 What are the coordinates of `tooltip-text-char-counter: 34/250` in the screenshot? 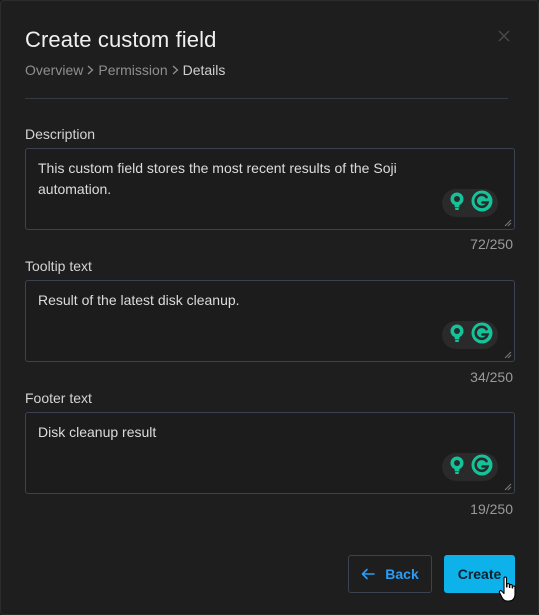 It's located at (491, 377).